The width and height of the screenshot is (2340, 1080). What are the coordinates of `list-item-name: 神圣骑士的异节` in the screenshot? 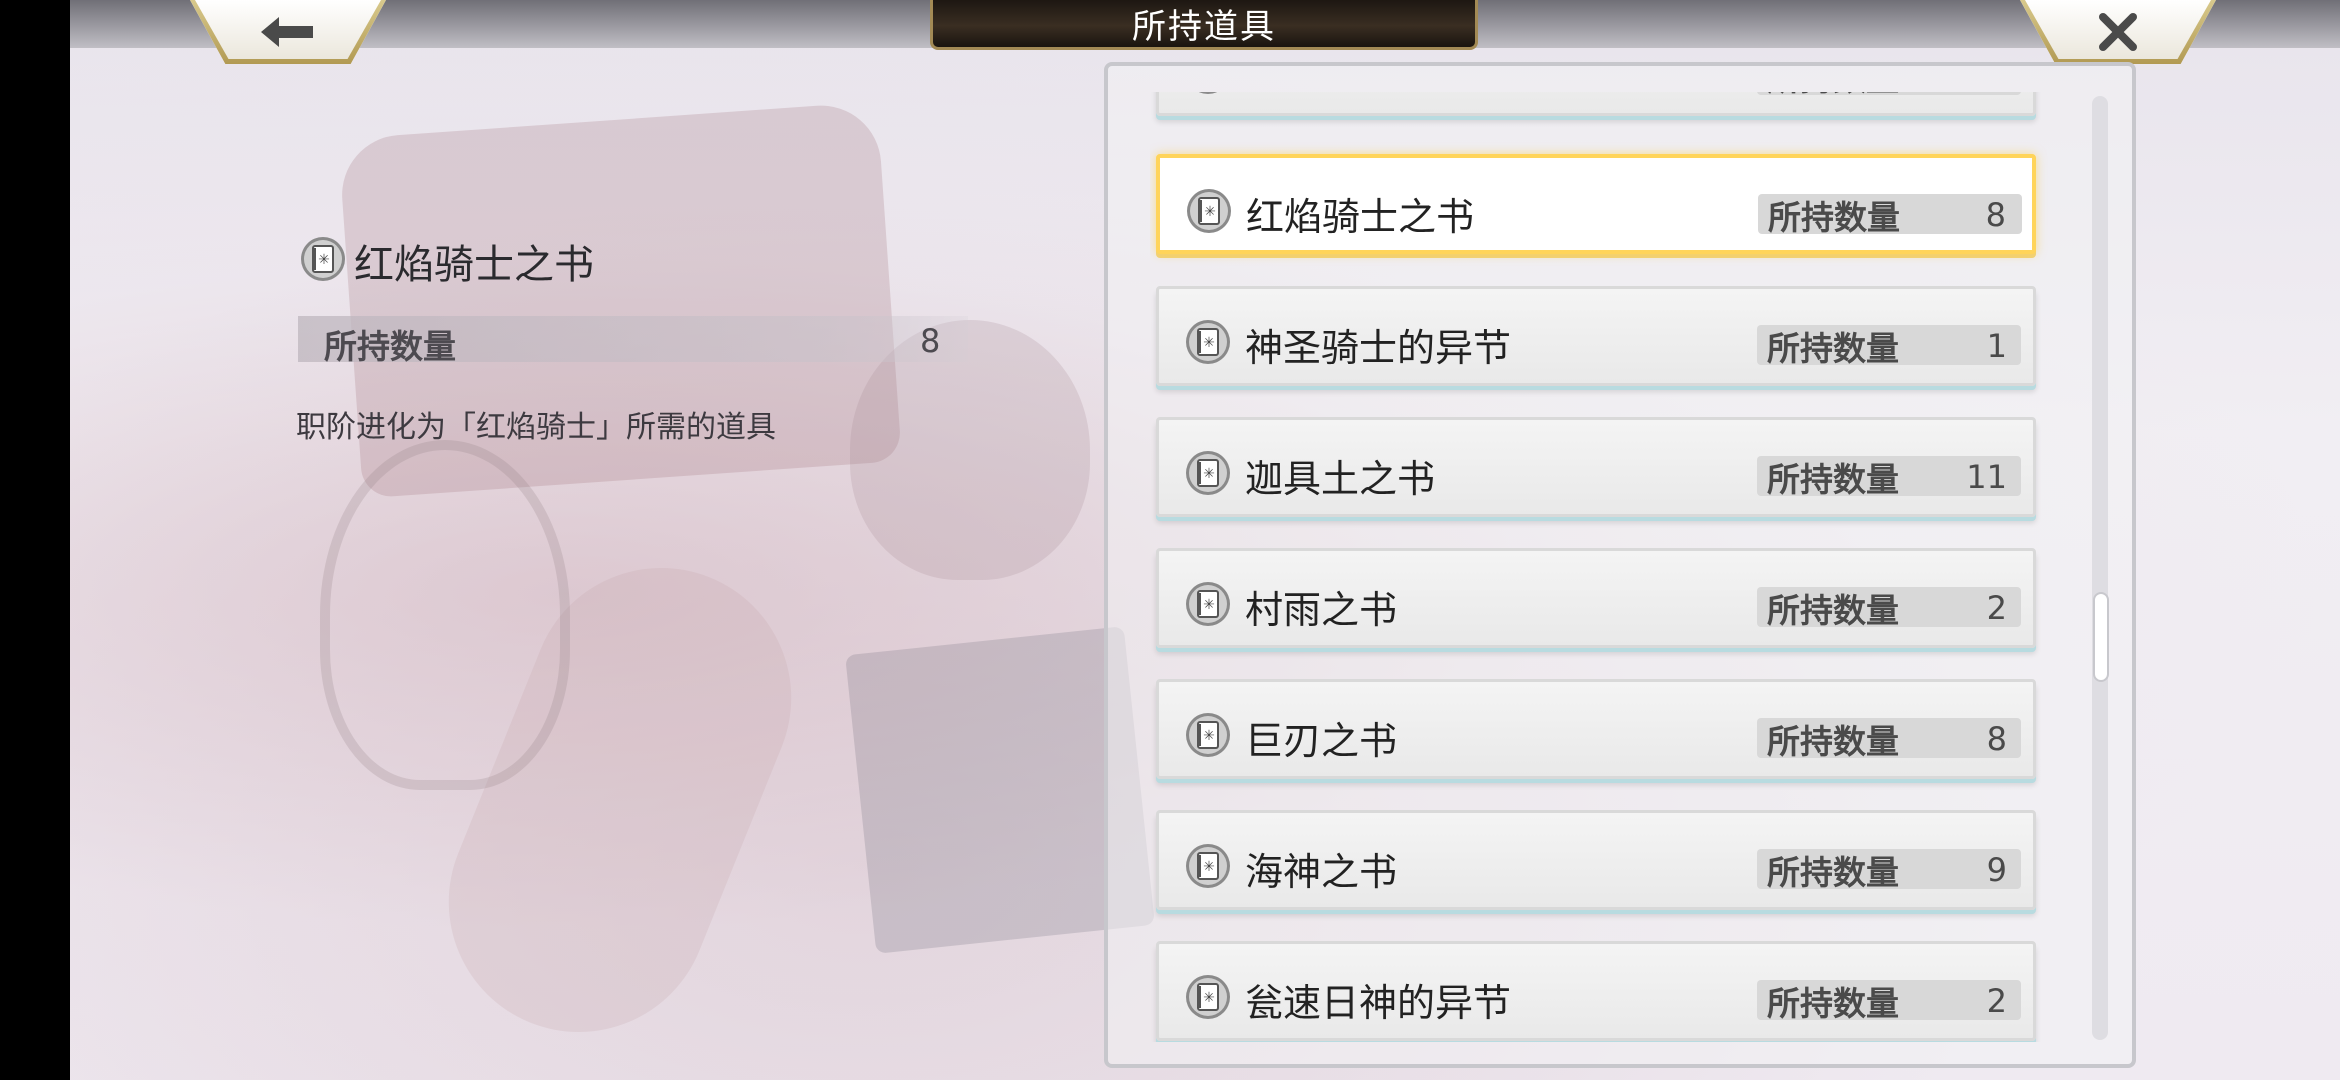 It's located at (1378, 348).